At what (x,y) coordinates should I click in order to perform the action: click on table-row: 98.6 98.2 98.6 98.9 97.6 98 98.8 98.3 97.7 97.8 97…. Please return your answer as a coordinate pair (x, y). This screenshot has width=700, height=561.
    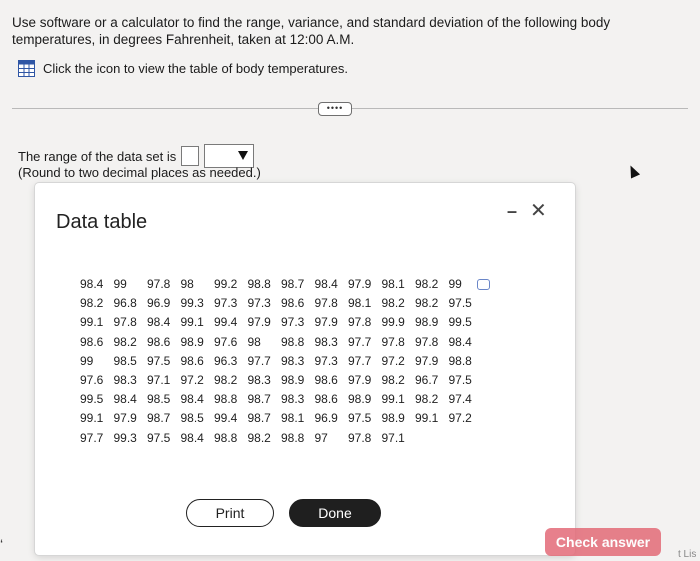
    Looking at the image, I should click on (281, 342).